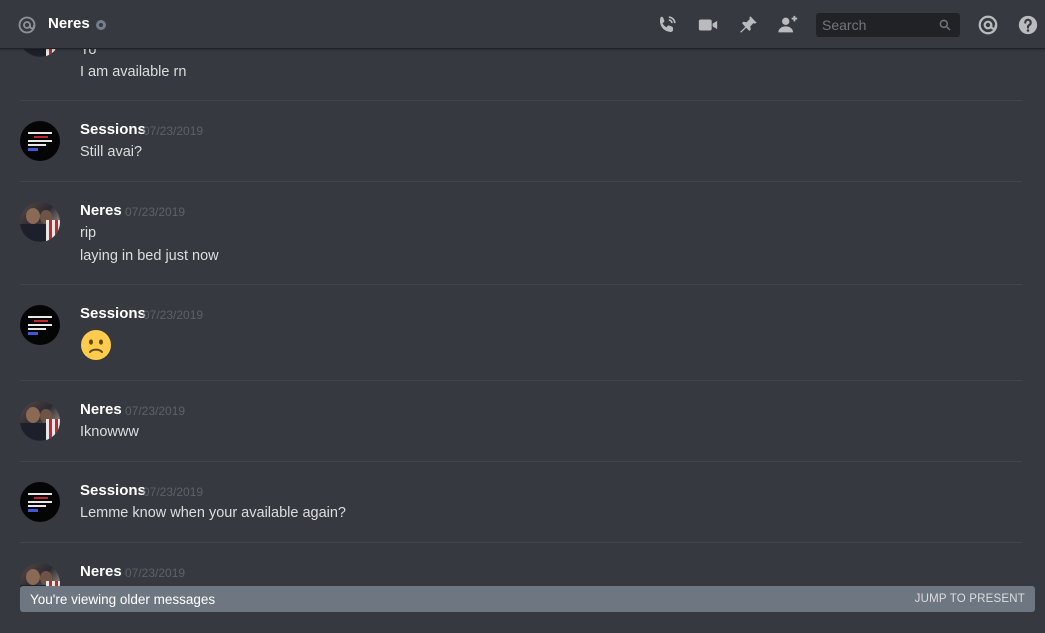  Describe the element at coordinates (109, 432) in the screenshot. I see `message-text: Iknowww` at that location.